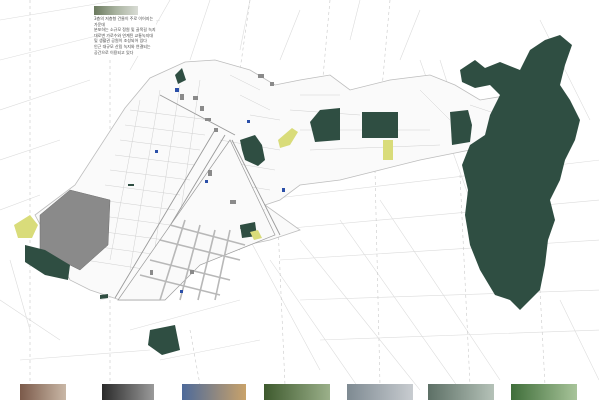 Image resolution: width=599 pixels, height=400 pixels. Describe the element at coordinates (164, 340) in the screenshot. I see `park-south` at that location.